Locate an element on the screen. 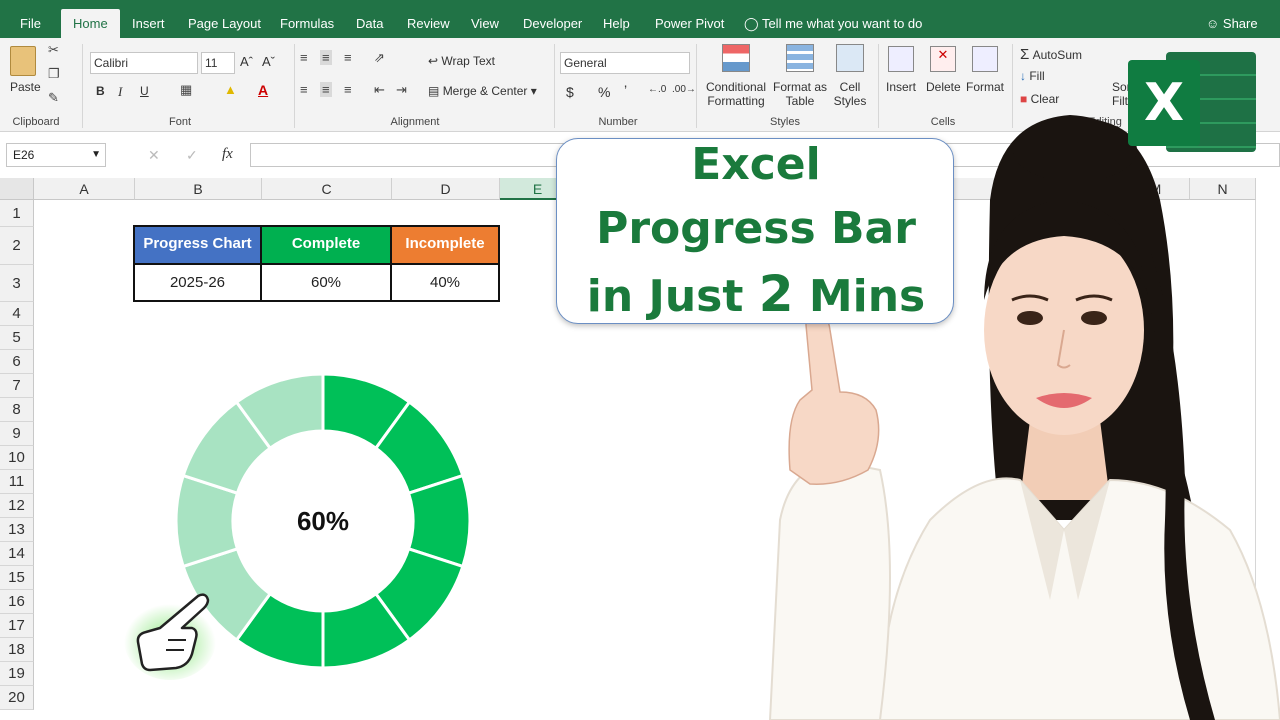 Image resolution: width=1280 pixels, height=720 pixels. column-header-d: D is located at coordinates (446, 189).